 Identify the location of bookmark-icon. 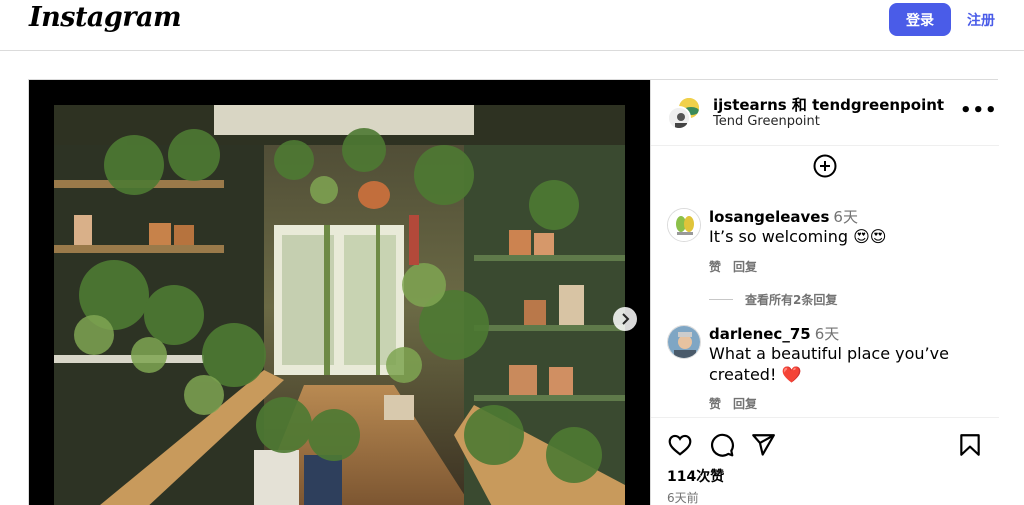
(970, 445).